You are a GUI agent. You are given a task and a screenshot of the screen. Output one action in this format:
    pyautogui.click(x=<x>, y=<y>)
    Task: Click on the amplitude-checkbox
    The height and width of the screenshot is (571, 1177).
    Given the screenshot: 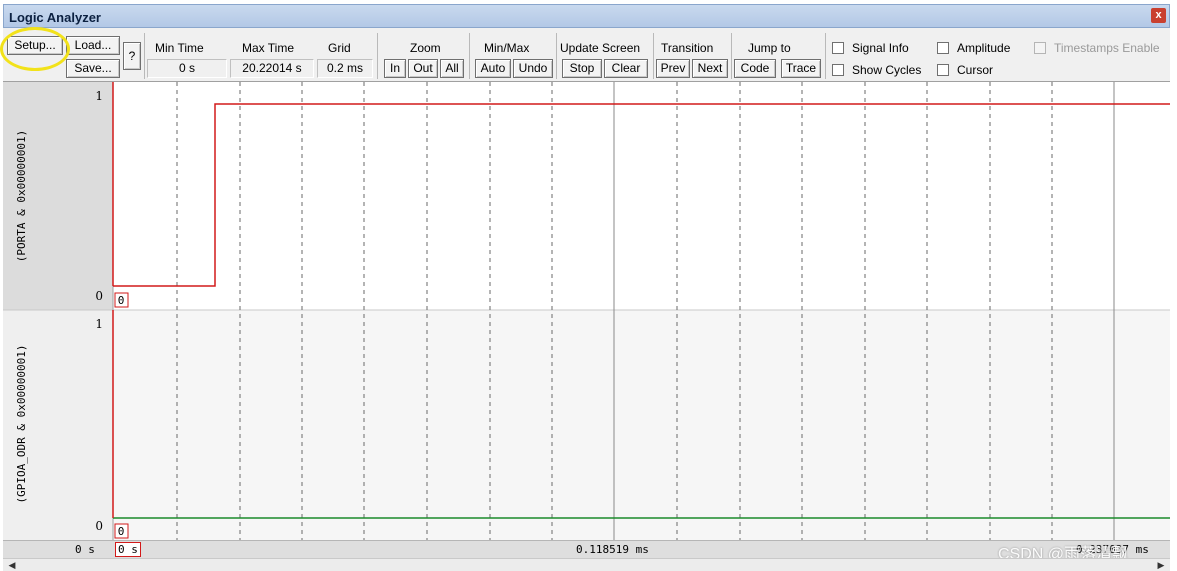 What is the action you would take?
    pyautogui.click(x=943, y=48)
    